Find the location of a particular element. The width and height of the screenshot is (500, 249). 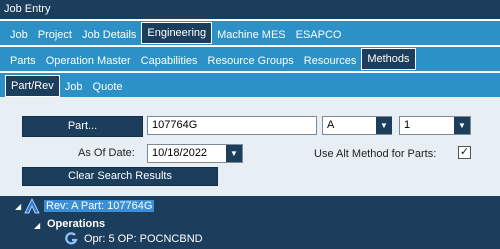

part-revision-icon is located at coordinates (32, 206).